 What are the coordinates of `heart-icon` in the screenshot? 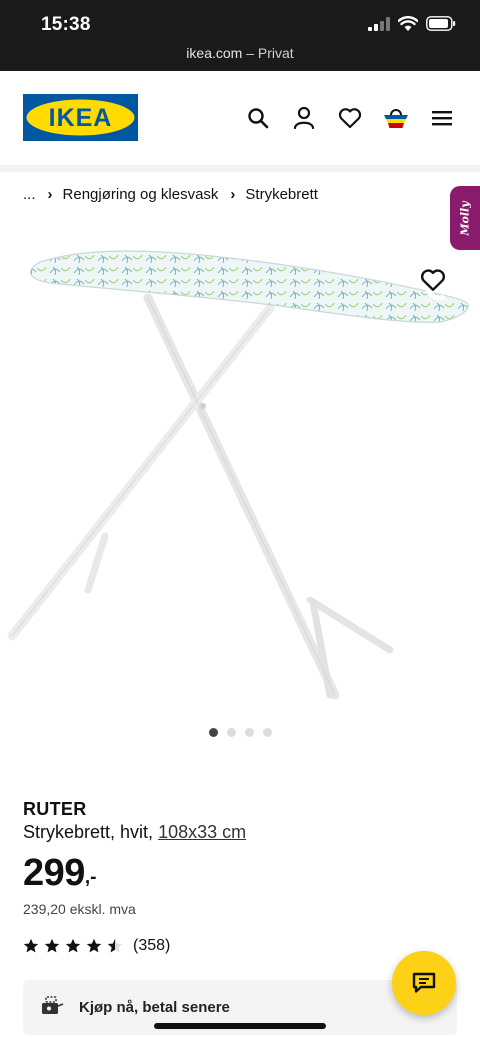 It's located at (350, 118).